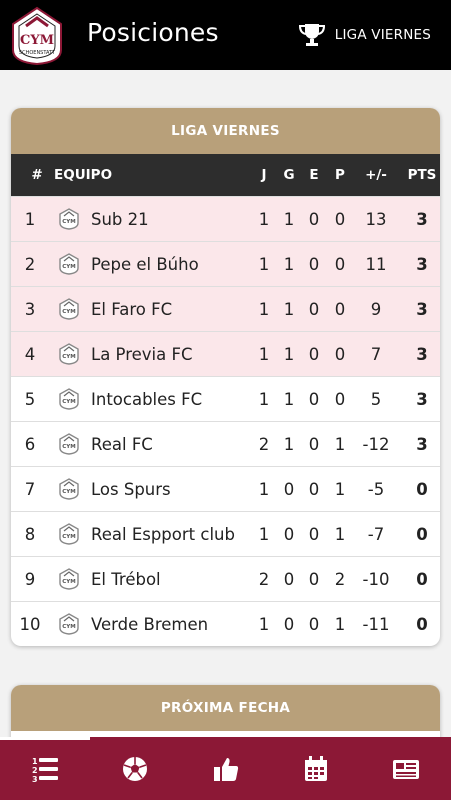 This screenshot has width=451, height=800. I want to click on row-position: 5, so click(30, 399).